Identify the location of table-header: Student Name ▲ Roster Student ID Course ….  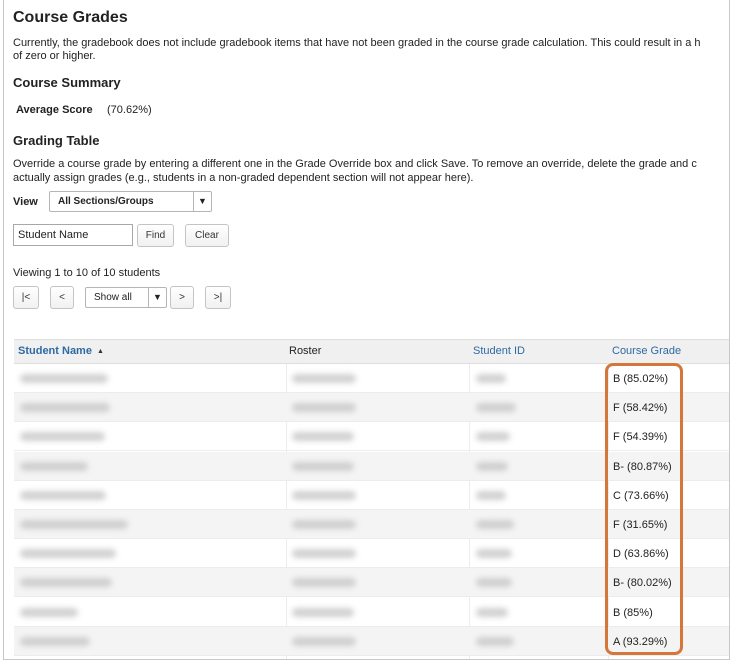
(371, 351).